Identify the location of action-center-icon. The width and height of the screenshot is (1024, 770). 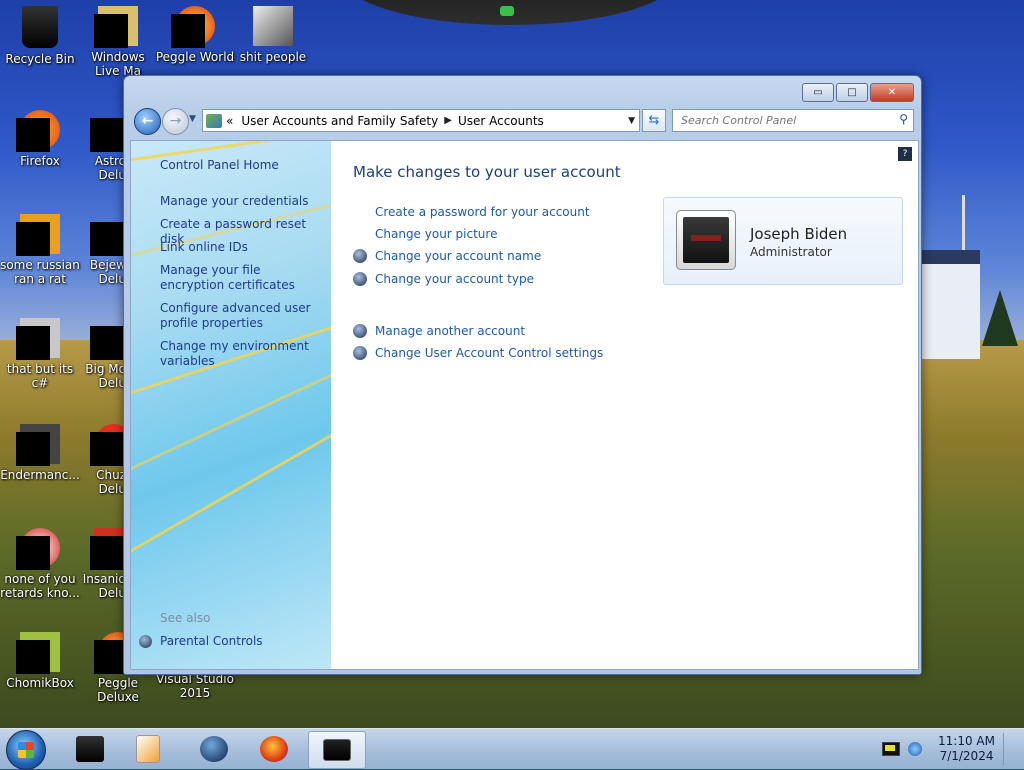
(891, 749).